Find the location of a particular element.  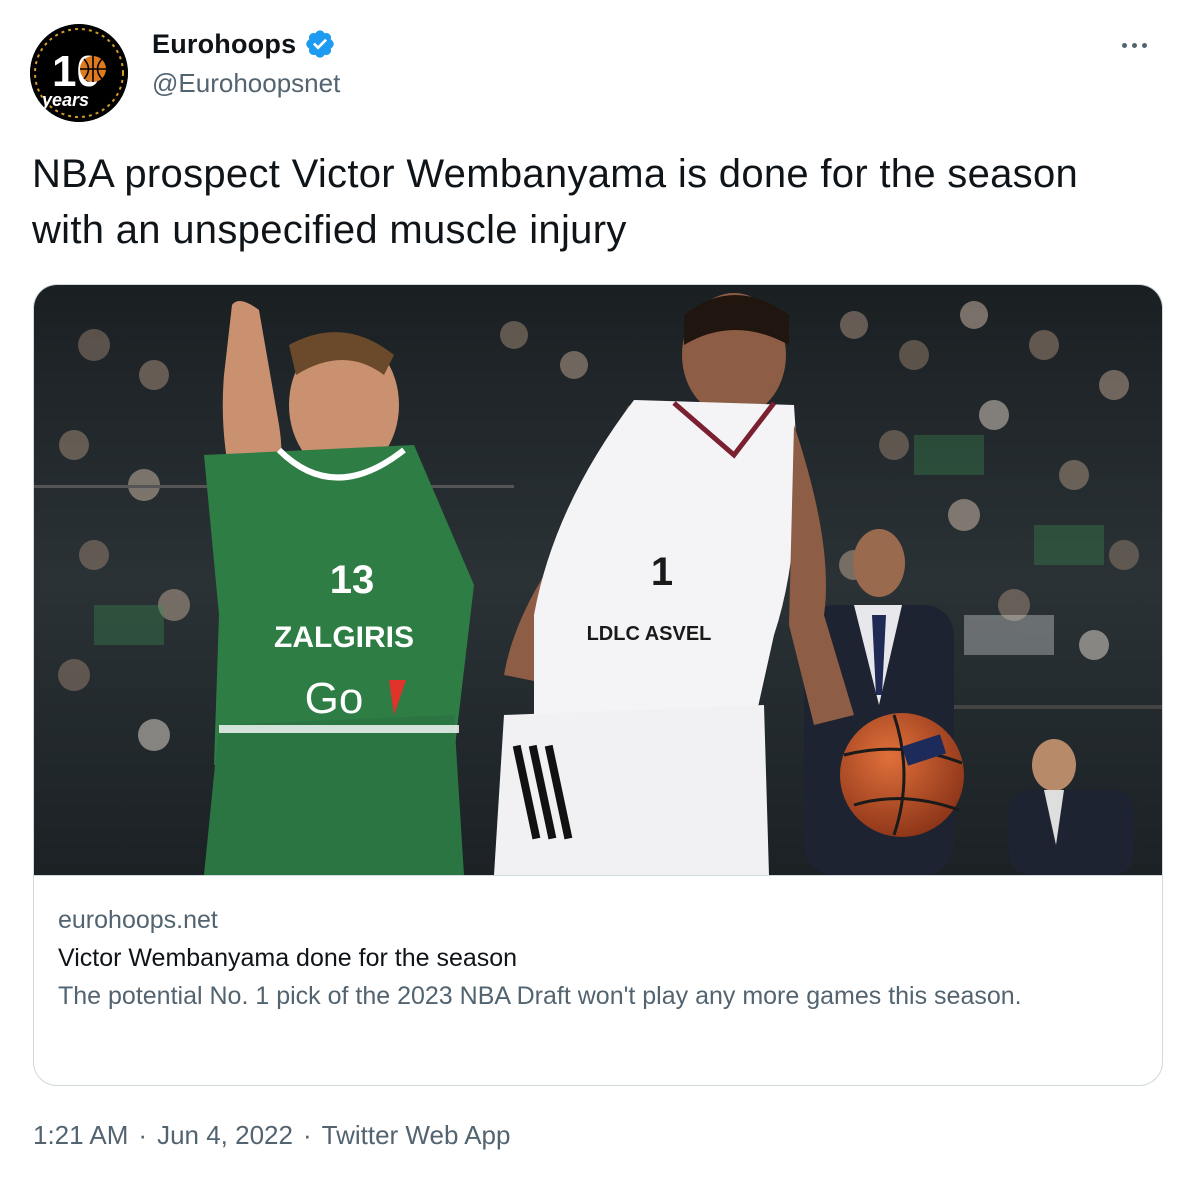

card-domain: eurohoops.net is located at coordinates (138, 920).